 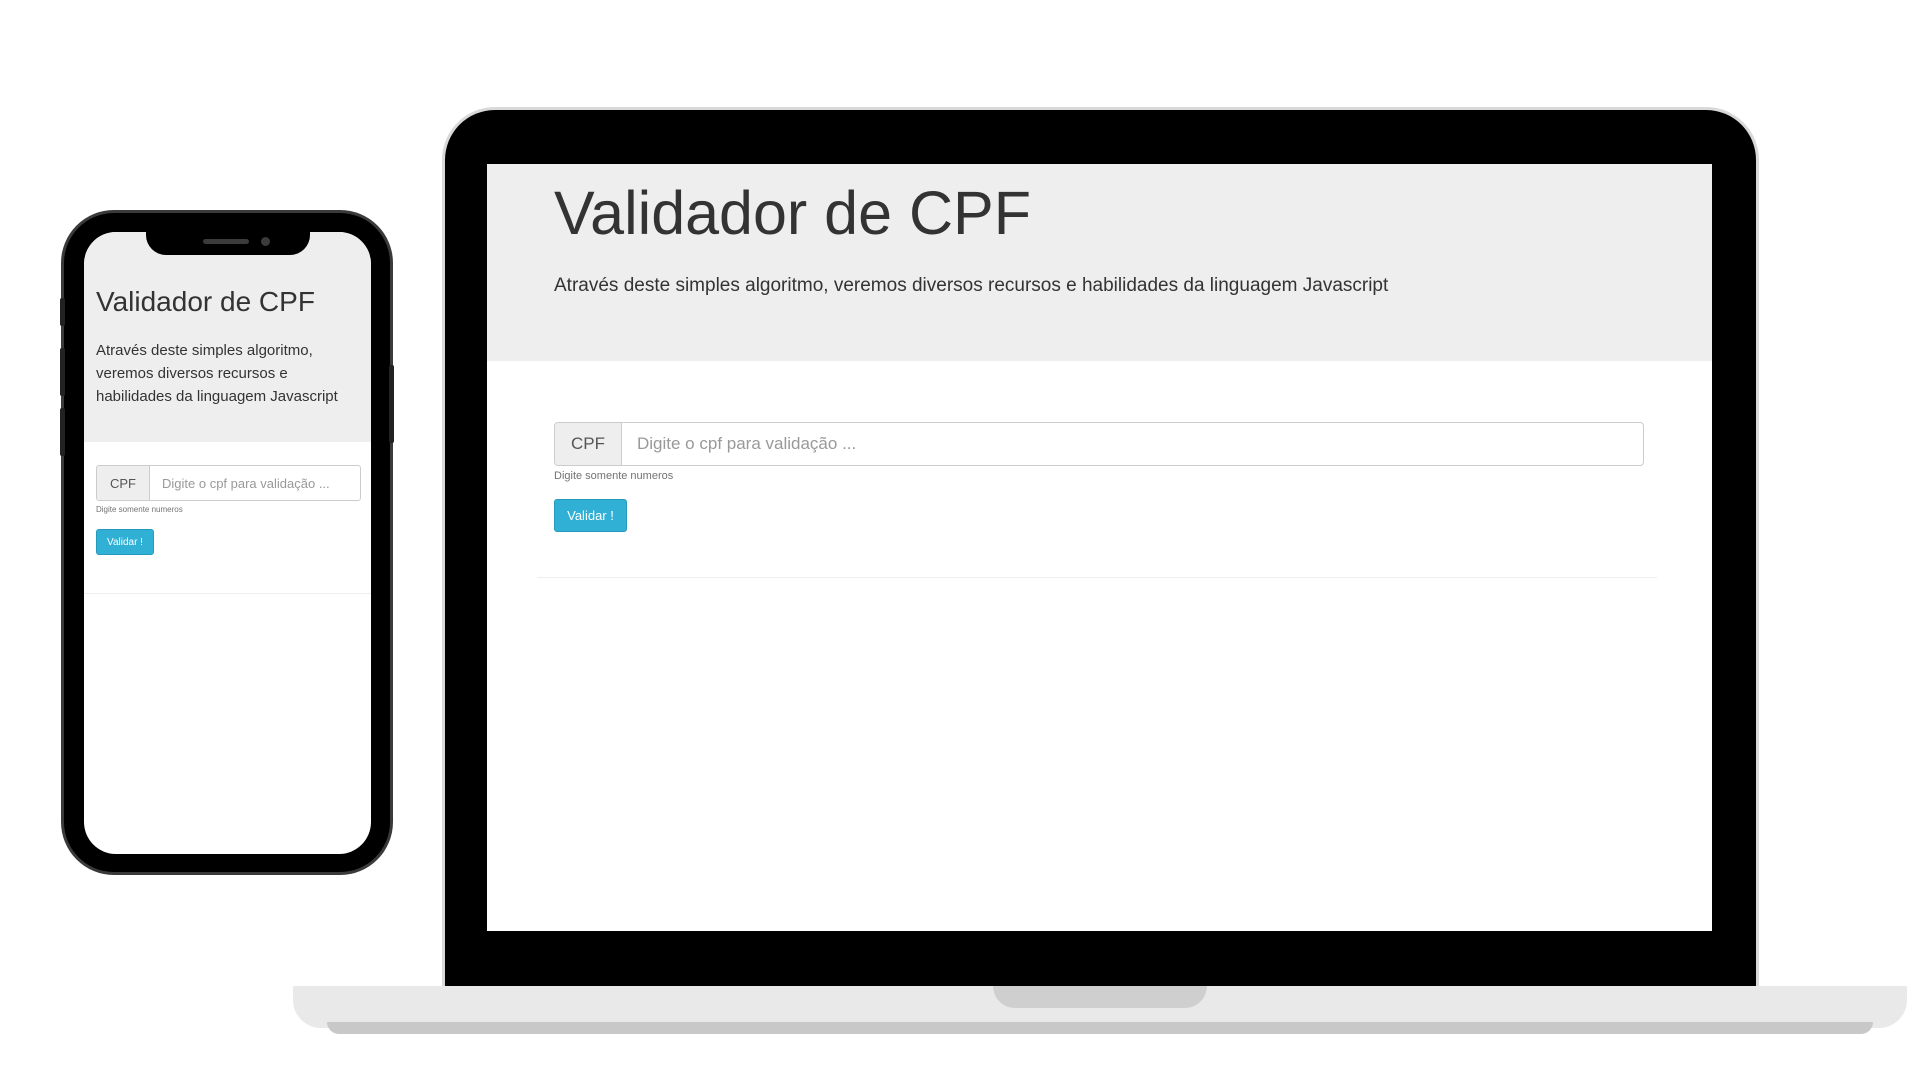 I want to click on phone-camera-icon, so click(x=265, y=241).